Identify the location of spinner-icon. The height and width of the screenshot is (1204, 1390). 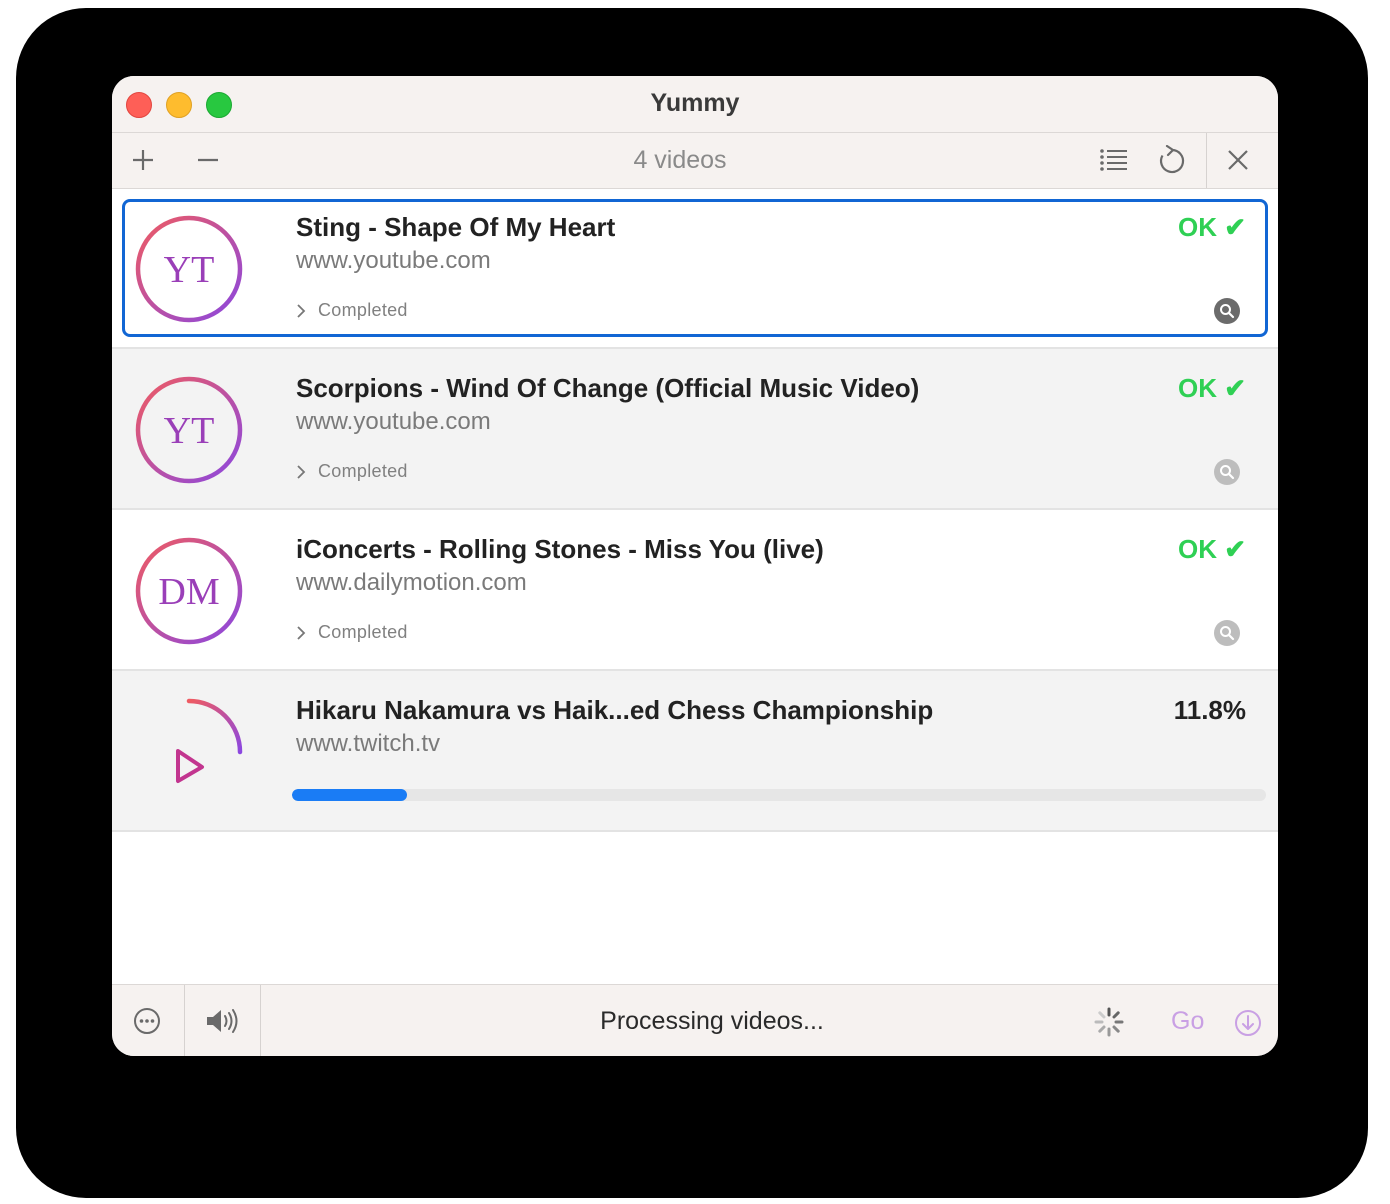
(1109, 1022).